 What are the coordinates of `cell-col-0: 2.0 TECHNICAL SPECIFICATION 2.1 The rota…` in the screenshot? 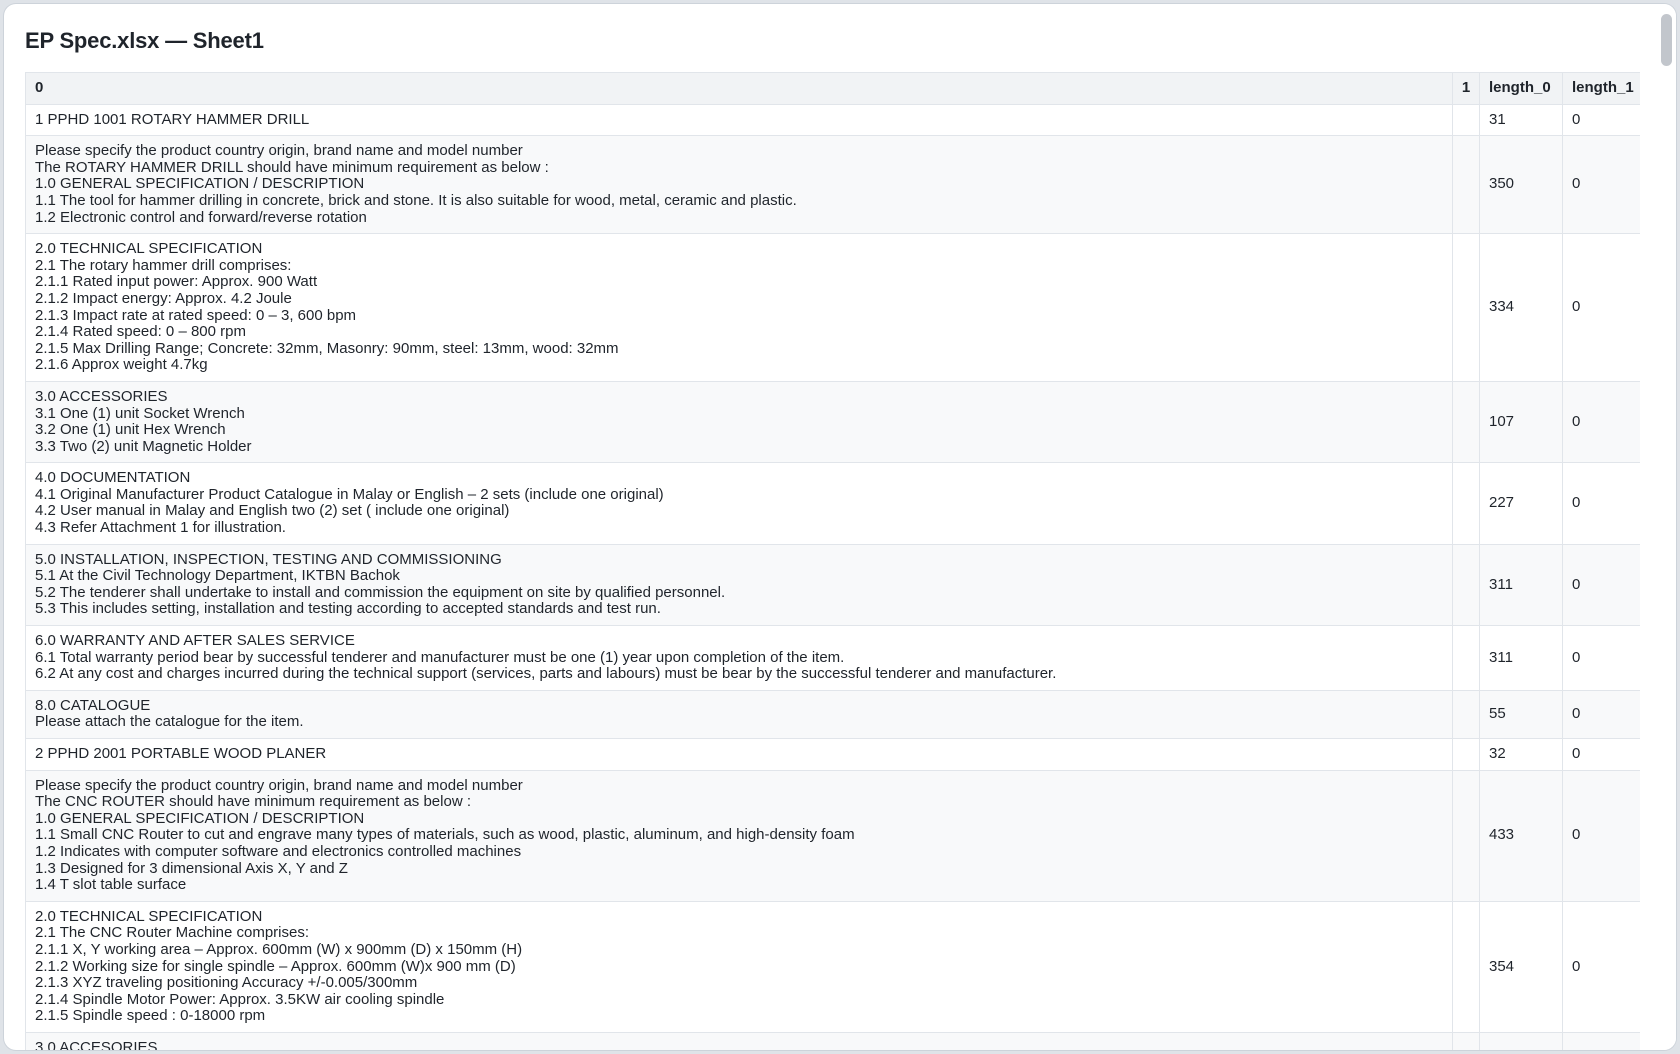 It's located at (739, 307).